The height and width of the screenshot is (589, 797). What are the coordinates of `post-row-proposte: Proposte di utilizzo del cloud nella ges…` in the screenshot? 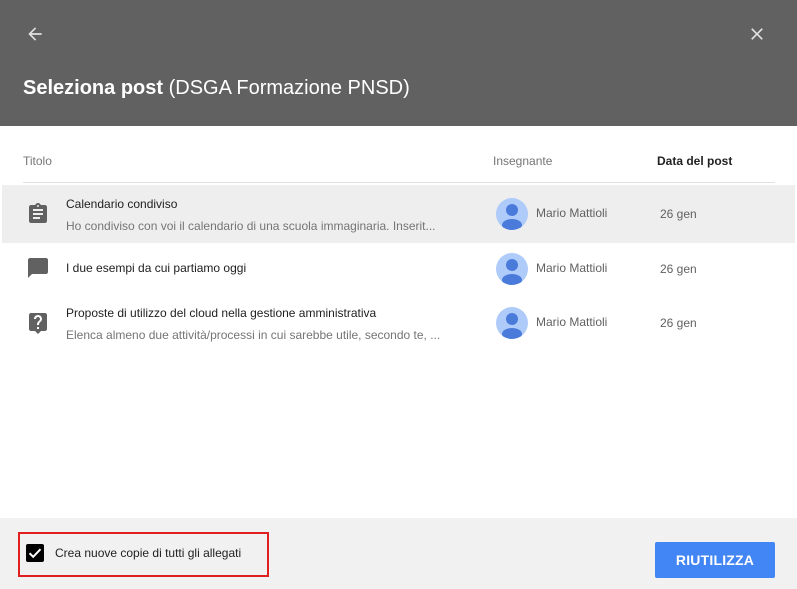 It's located at (398, 323).